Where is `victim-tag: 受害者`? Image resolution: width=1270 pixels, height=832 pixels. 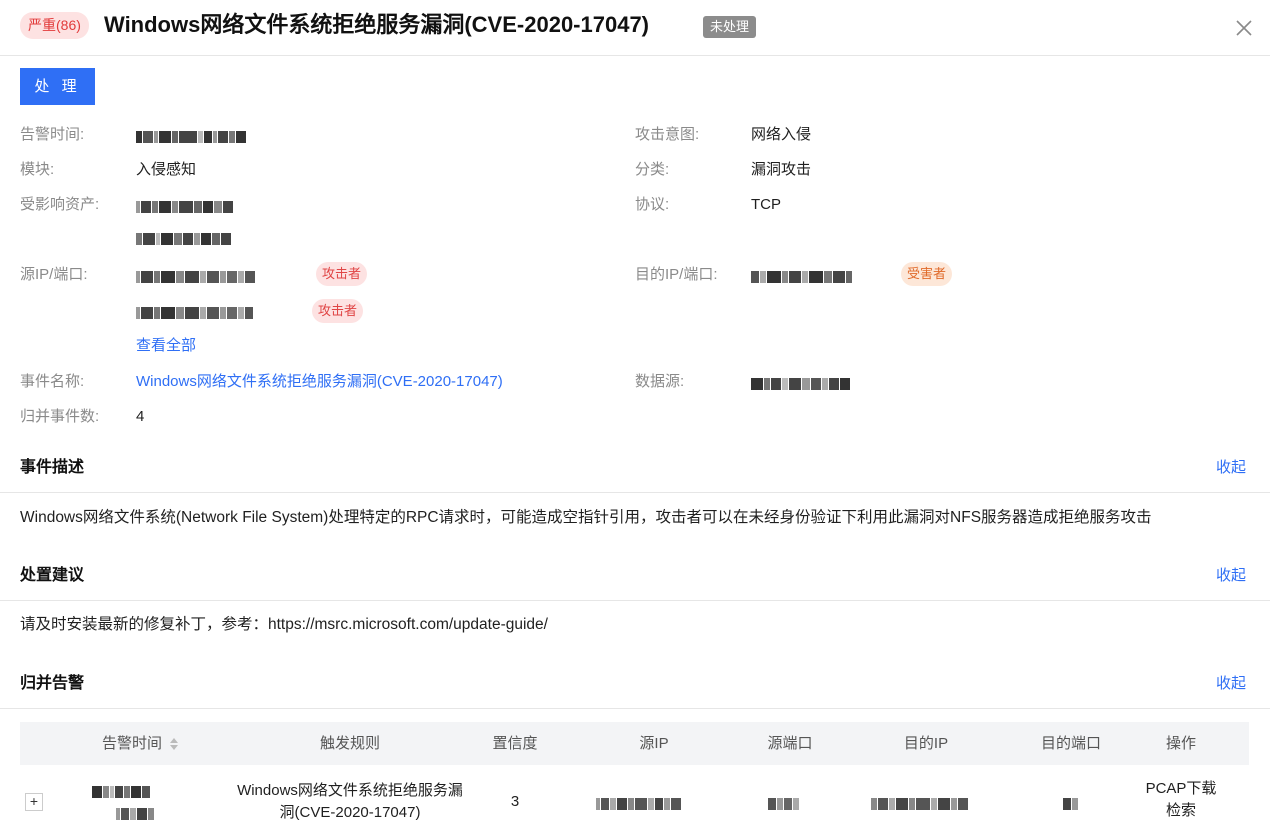 victim-tag: 受害者 is located at coordinates (927, 274).